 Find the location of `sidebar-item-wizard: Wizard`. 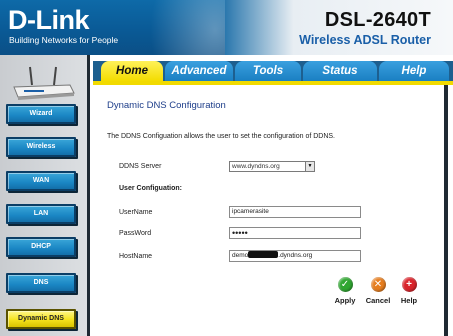

sidebar-item-wizard: Wizard is located at coordinates (41, 114).